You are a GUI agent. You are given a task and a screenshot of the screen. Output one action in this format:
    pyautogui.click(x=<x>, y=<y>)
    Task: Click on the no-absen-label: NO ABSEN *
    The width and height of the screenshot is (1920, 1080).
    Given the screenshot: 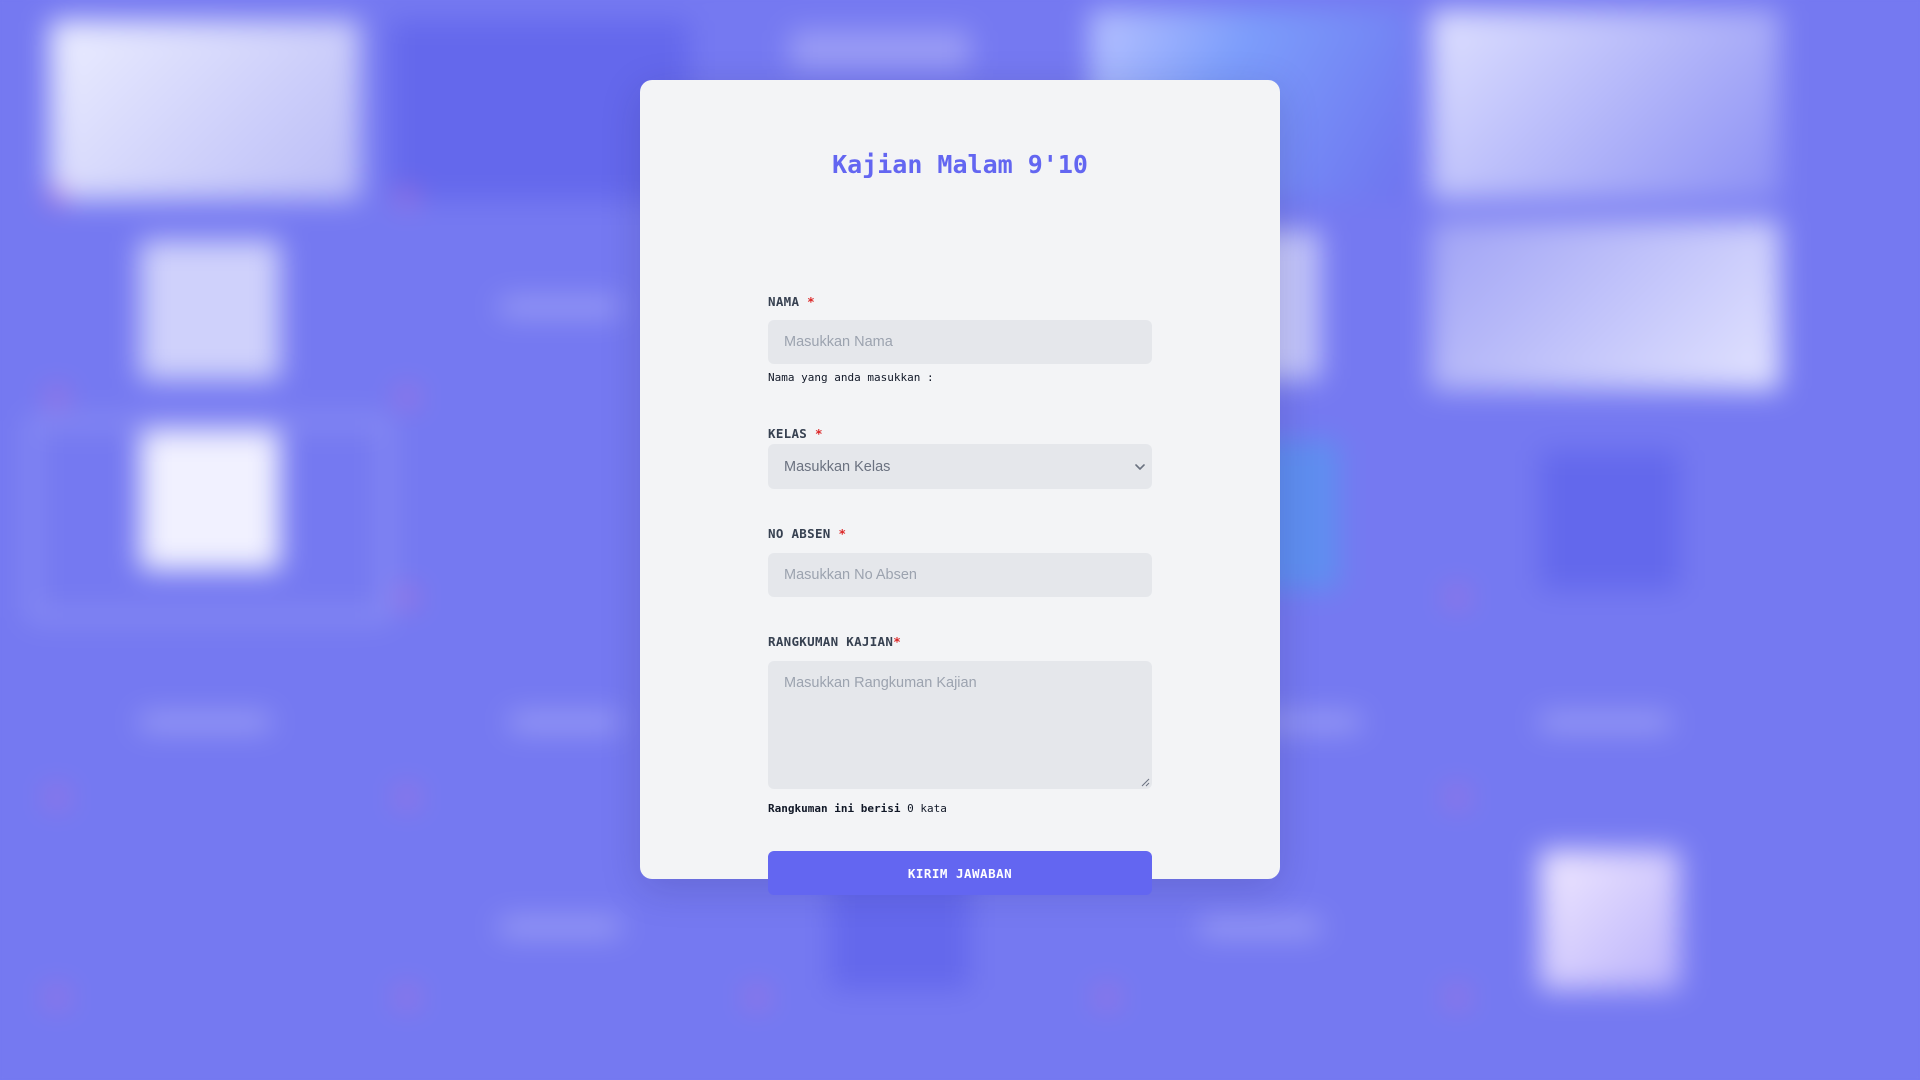 What is the action you would take?
    pyautogui.click(x=807, y=534)
    